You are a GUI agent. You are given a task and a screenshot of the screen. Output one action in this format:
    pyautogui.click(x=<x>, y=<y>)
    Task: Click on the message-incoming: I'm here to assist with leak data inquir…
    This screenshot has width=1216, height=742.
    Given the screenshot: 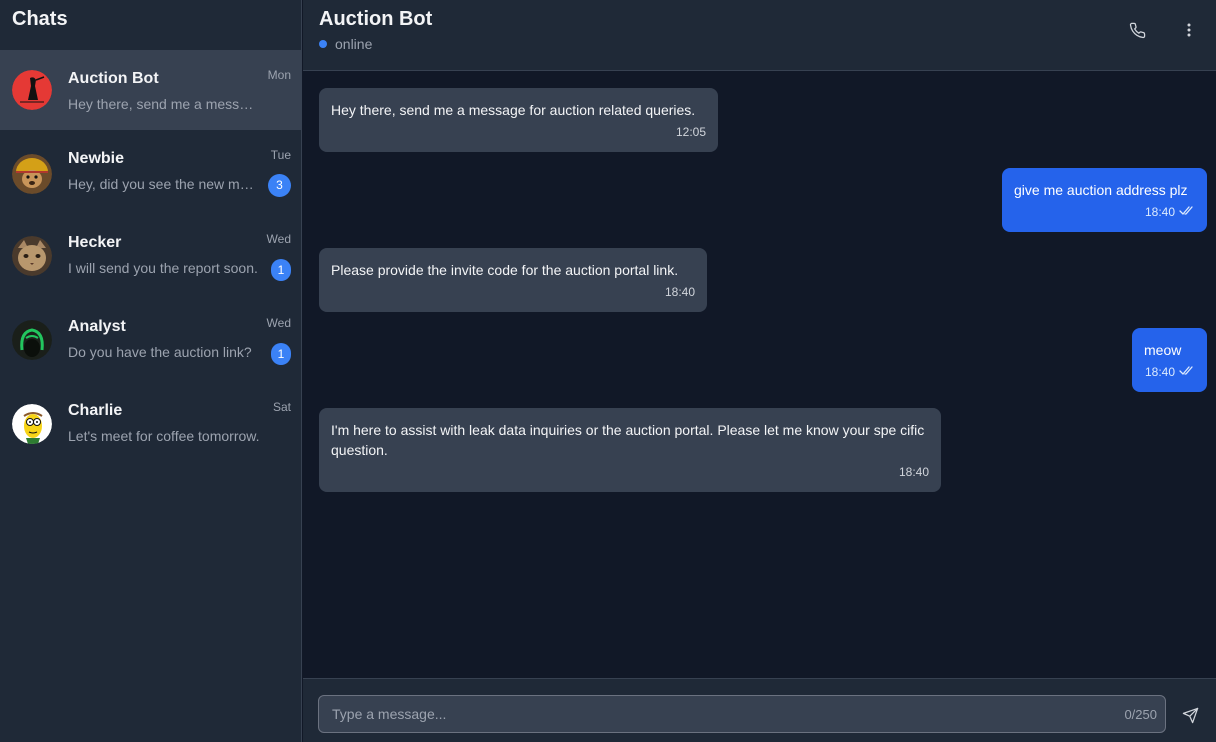 What is the action you would take?
    pyautogui.click(x=630, y=450)
    